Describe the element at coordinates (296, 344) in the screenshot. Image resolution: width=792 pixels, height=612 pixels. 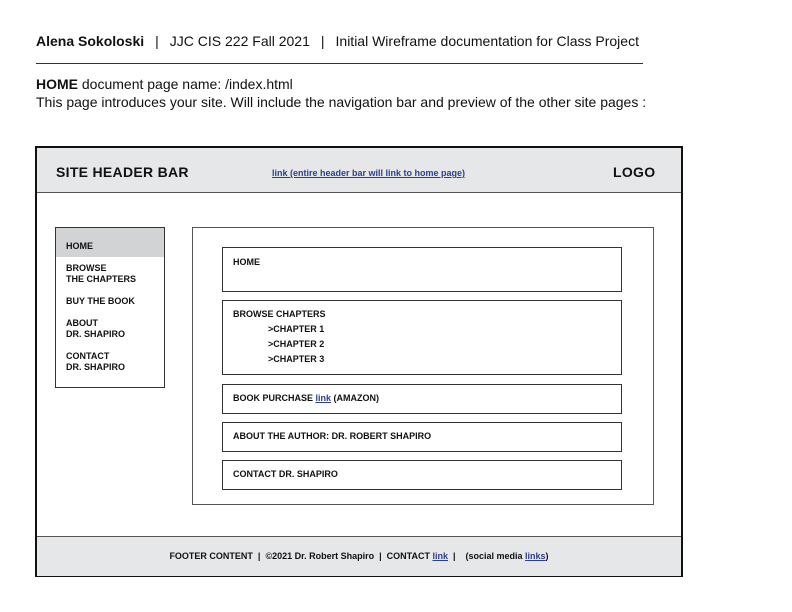
I see `chapter-link-2: >CHAPTER 2` at that location.